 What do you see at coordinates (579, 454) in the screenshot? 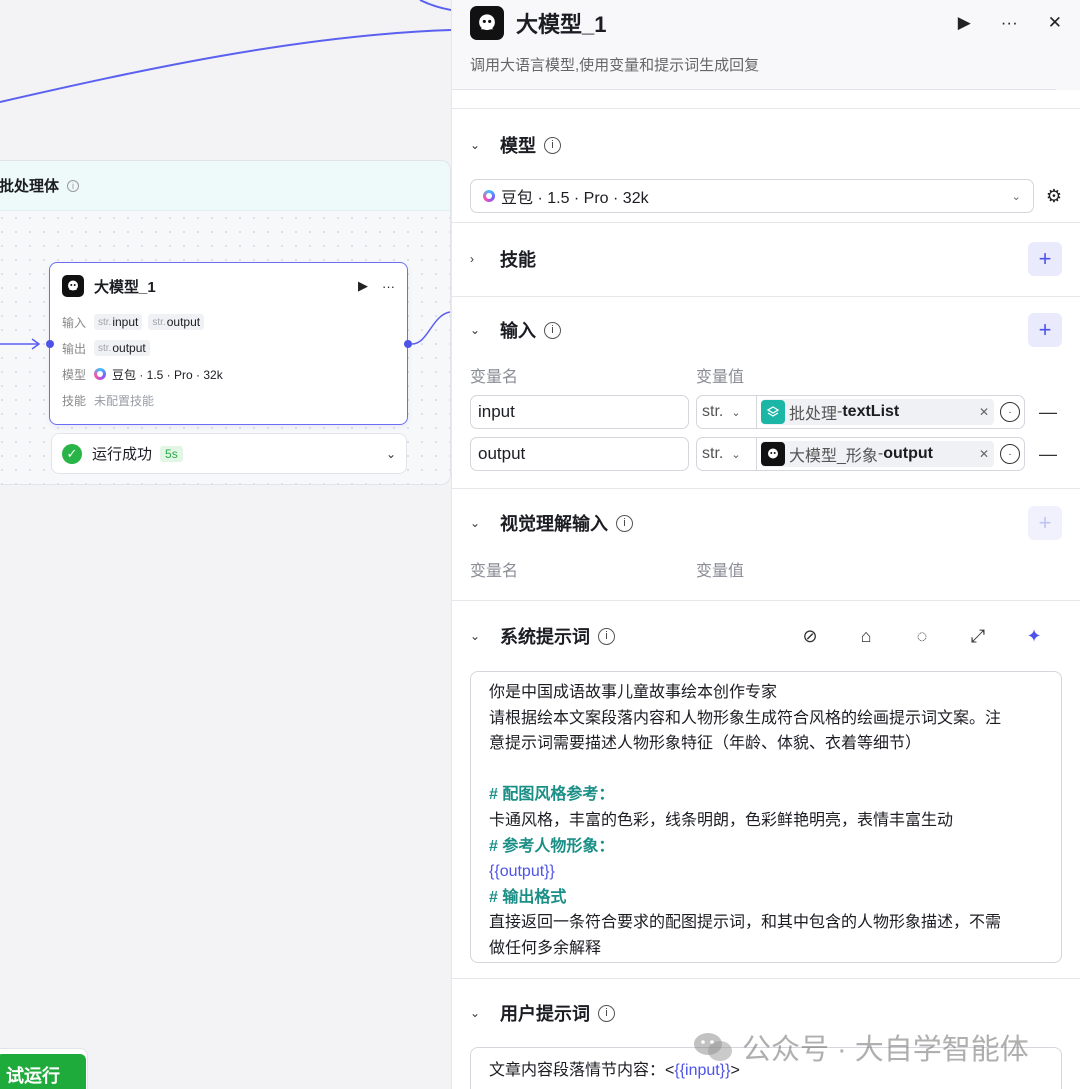
I see `var-name-field: output` at bounding box center [579, 454].